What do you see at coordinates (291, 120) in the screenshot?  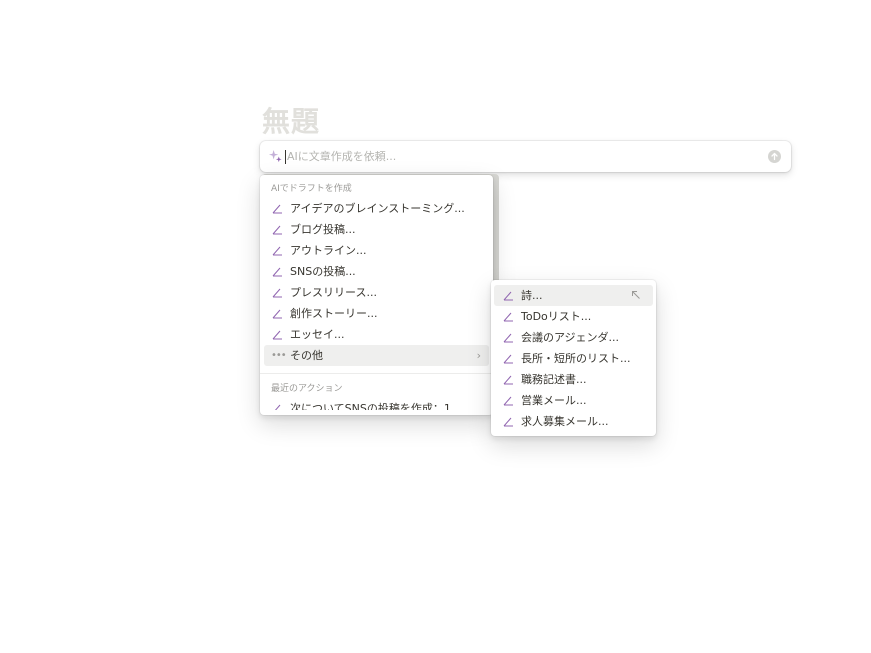 I see `page-title: 無題` at bounding box center [291, 120].